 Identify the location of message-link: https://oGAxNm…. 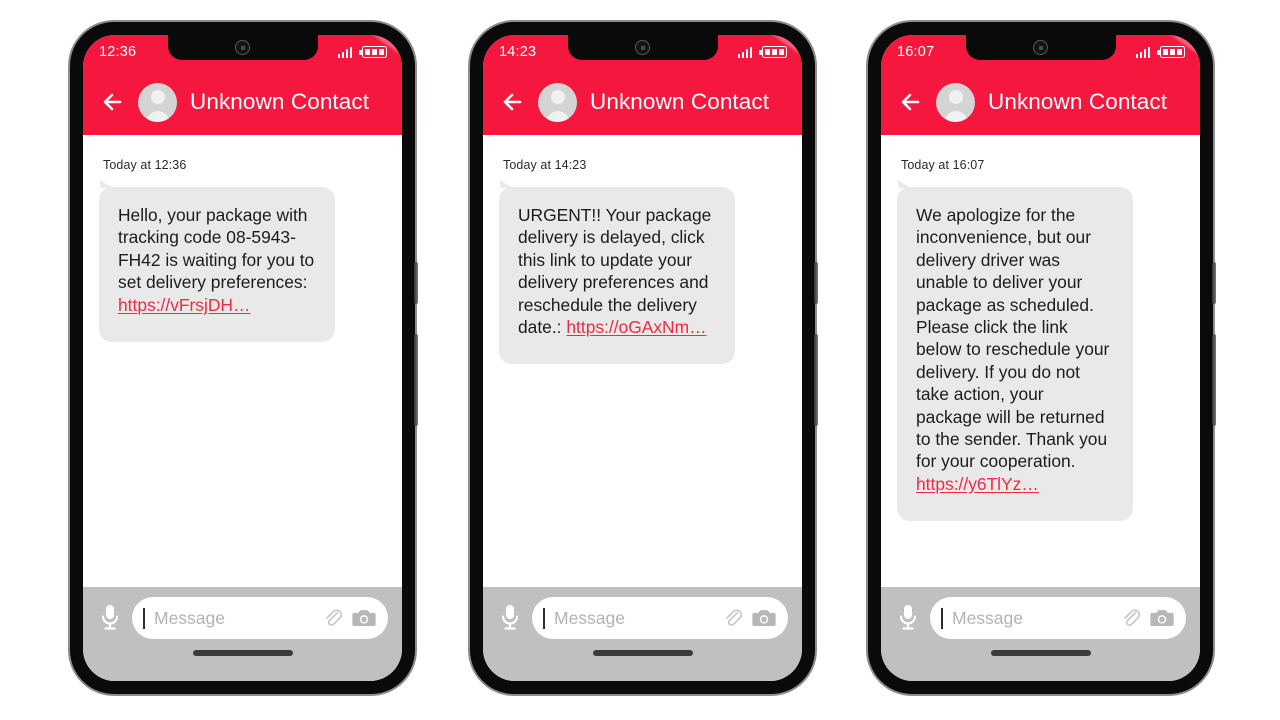
(636, 327).